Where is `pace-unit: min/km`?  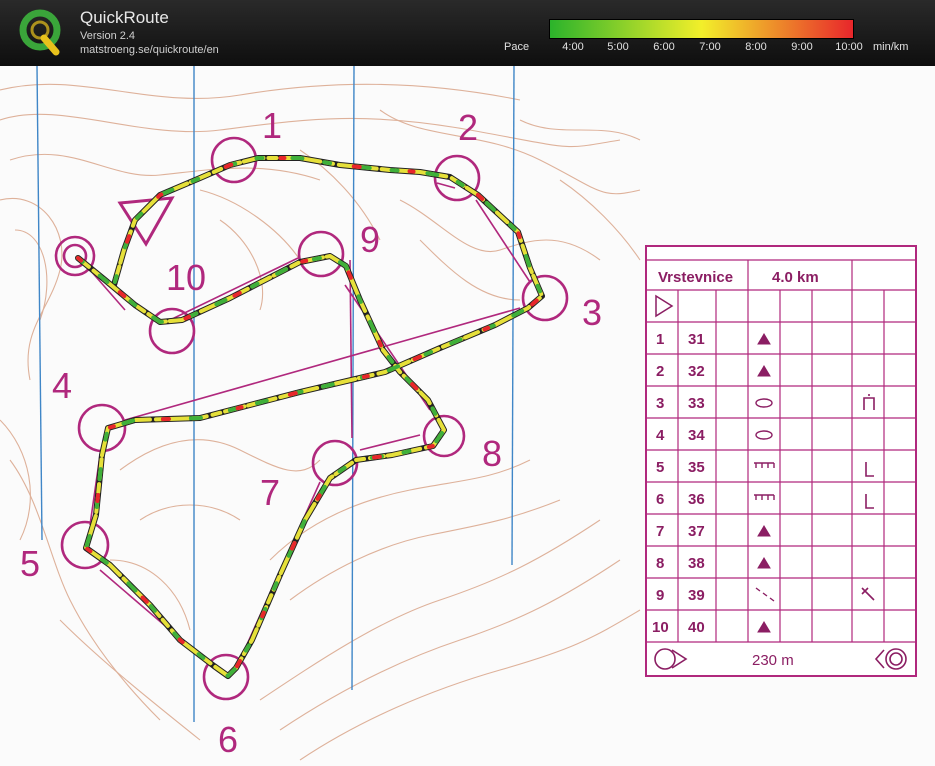 pace-unit: min/km is located at coordinates (891, 47).